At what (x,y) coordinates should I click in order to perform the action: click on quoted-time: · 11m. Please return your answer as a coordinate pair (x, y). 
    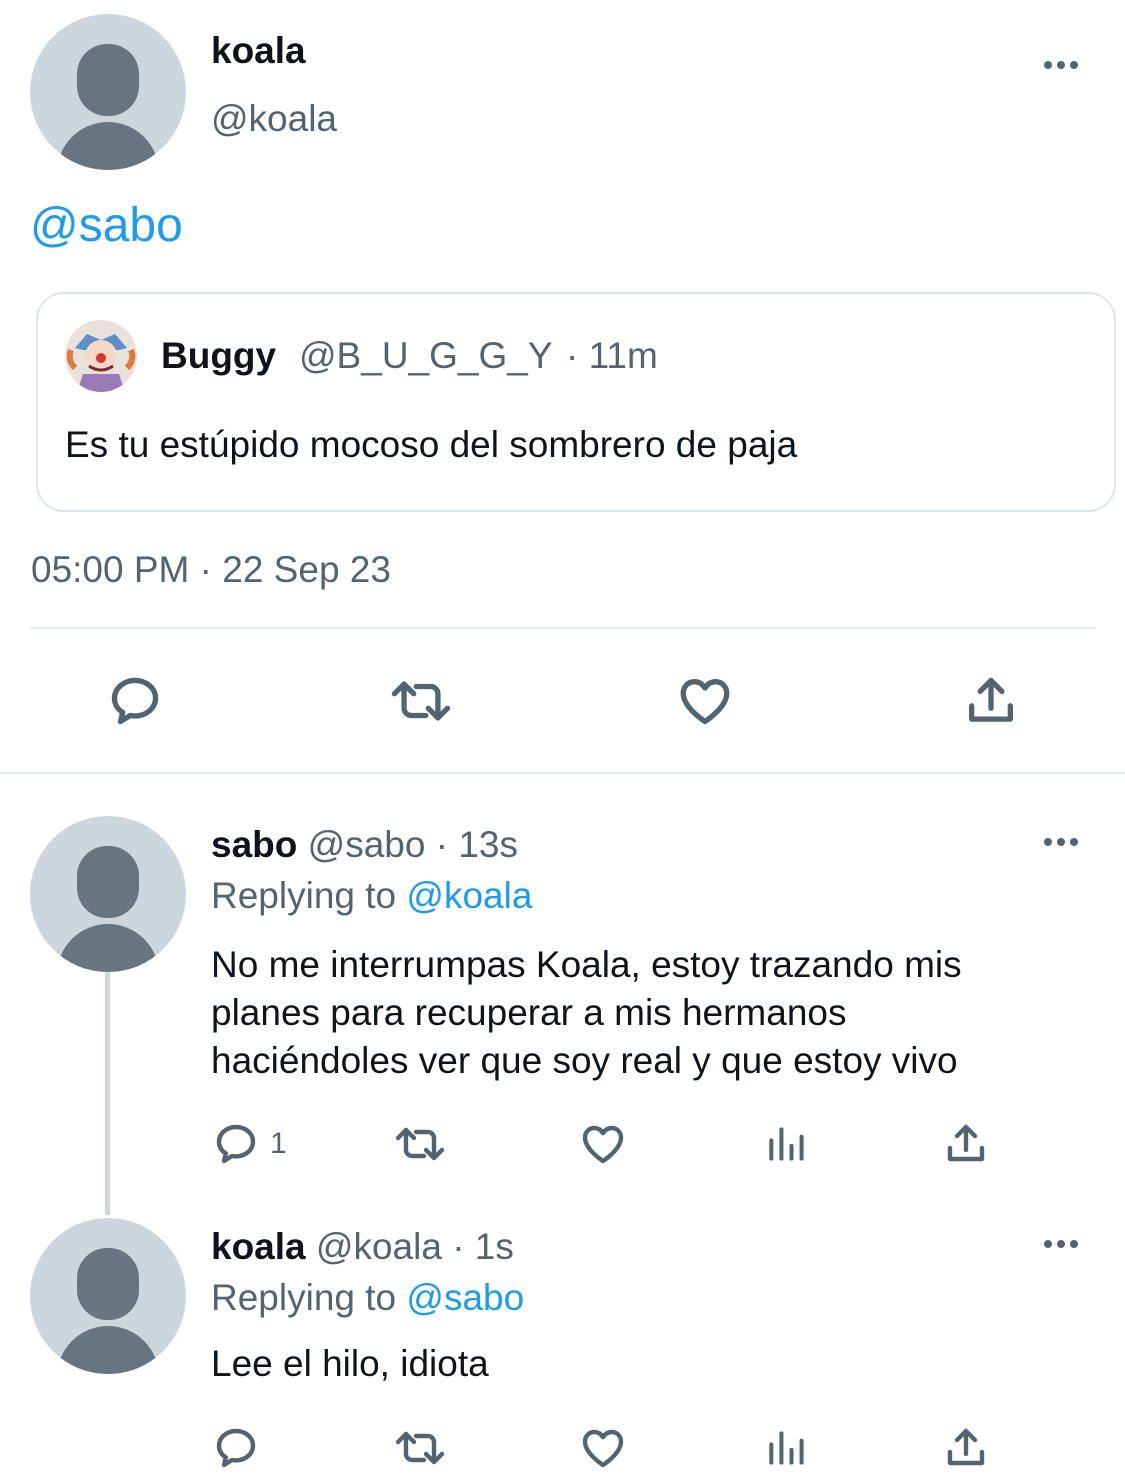
    Looking at the image, I should click on (612, 355).